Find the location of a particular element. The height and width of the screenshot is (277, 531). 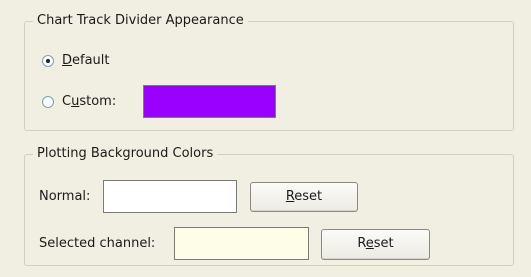

selected-channel-label: Selected channel: is located at coordinates (97, 243).